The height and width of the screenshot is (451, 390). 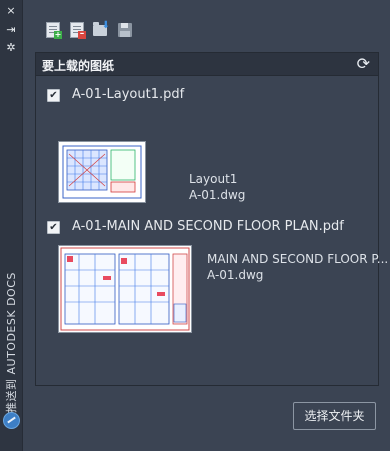 What do you see at coordinates (128, 94) in the screenshot?
I see `item-filename: A-01-Layout1.pdf` at bounding box center [128, 94].